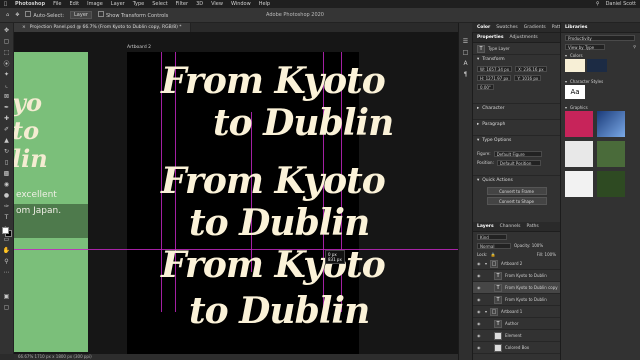  Describe the element at coordinates (516, 312) in the screenshot. I see `layer-row: ◉ ▾ □ Artboard 1` at that location.